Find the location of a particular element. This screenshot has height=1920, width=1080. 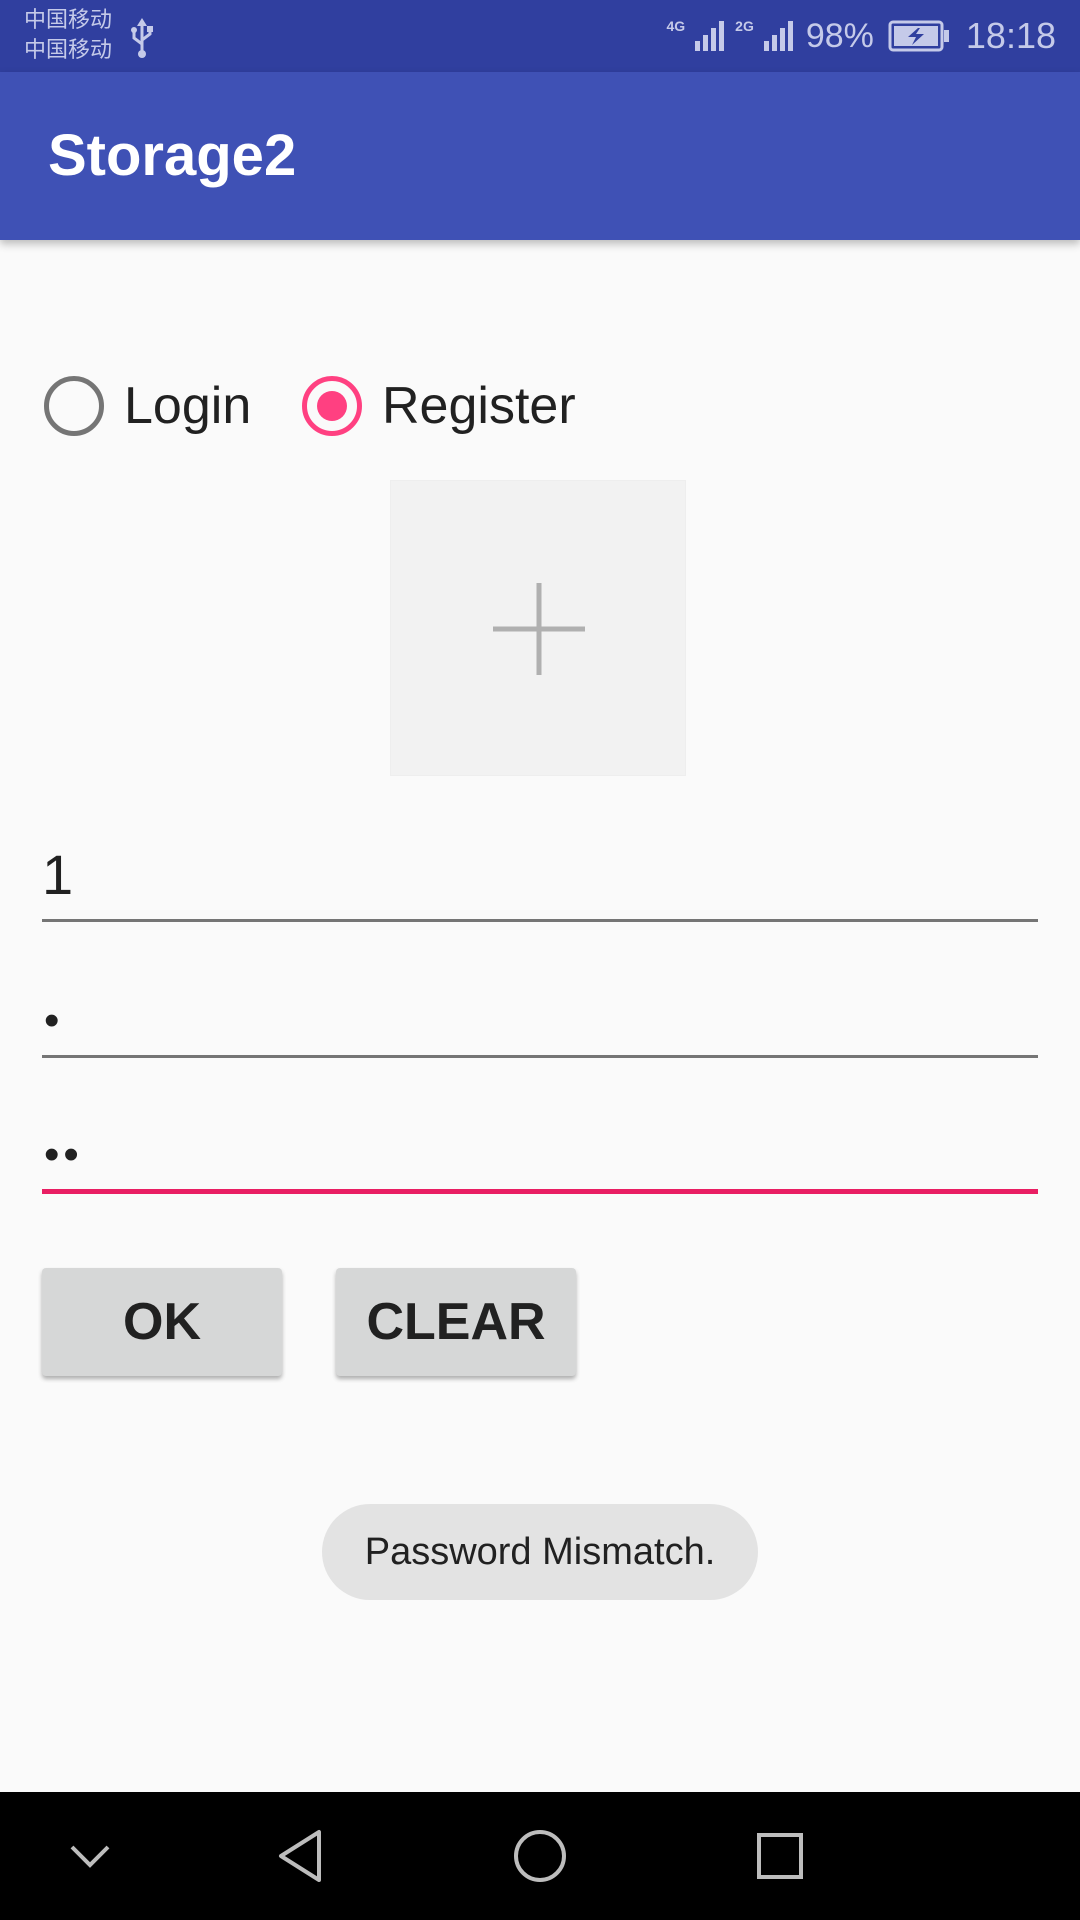

radio-register: Register is located at coordinates (439, 406).